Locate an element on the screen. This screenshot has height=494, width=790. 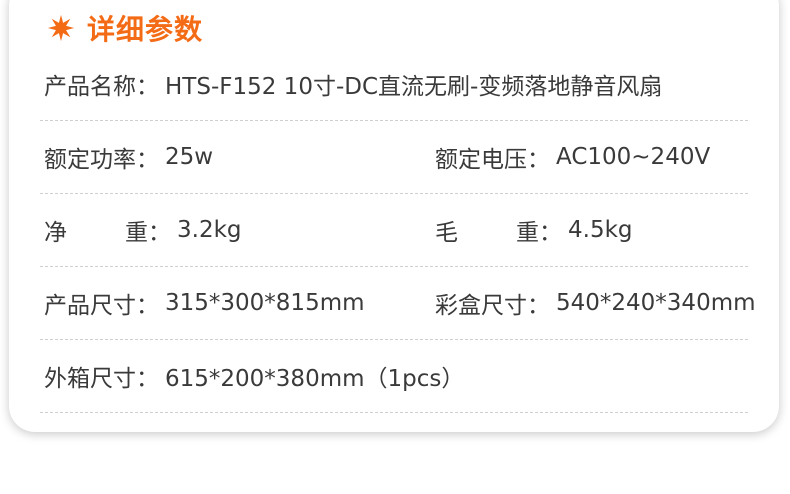
spec-item-power: 额定功率： 25w is located at coordinates (128, 157).